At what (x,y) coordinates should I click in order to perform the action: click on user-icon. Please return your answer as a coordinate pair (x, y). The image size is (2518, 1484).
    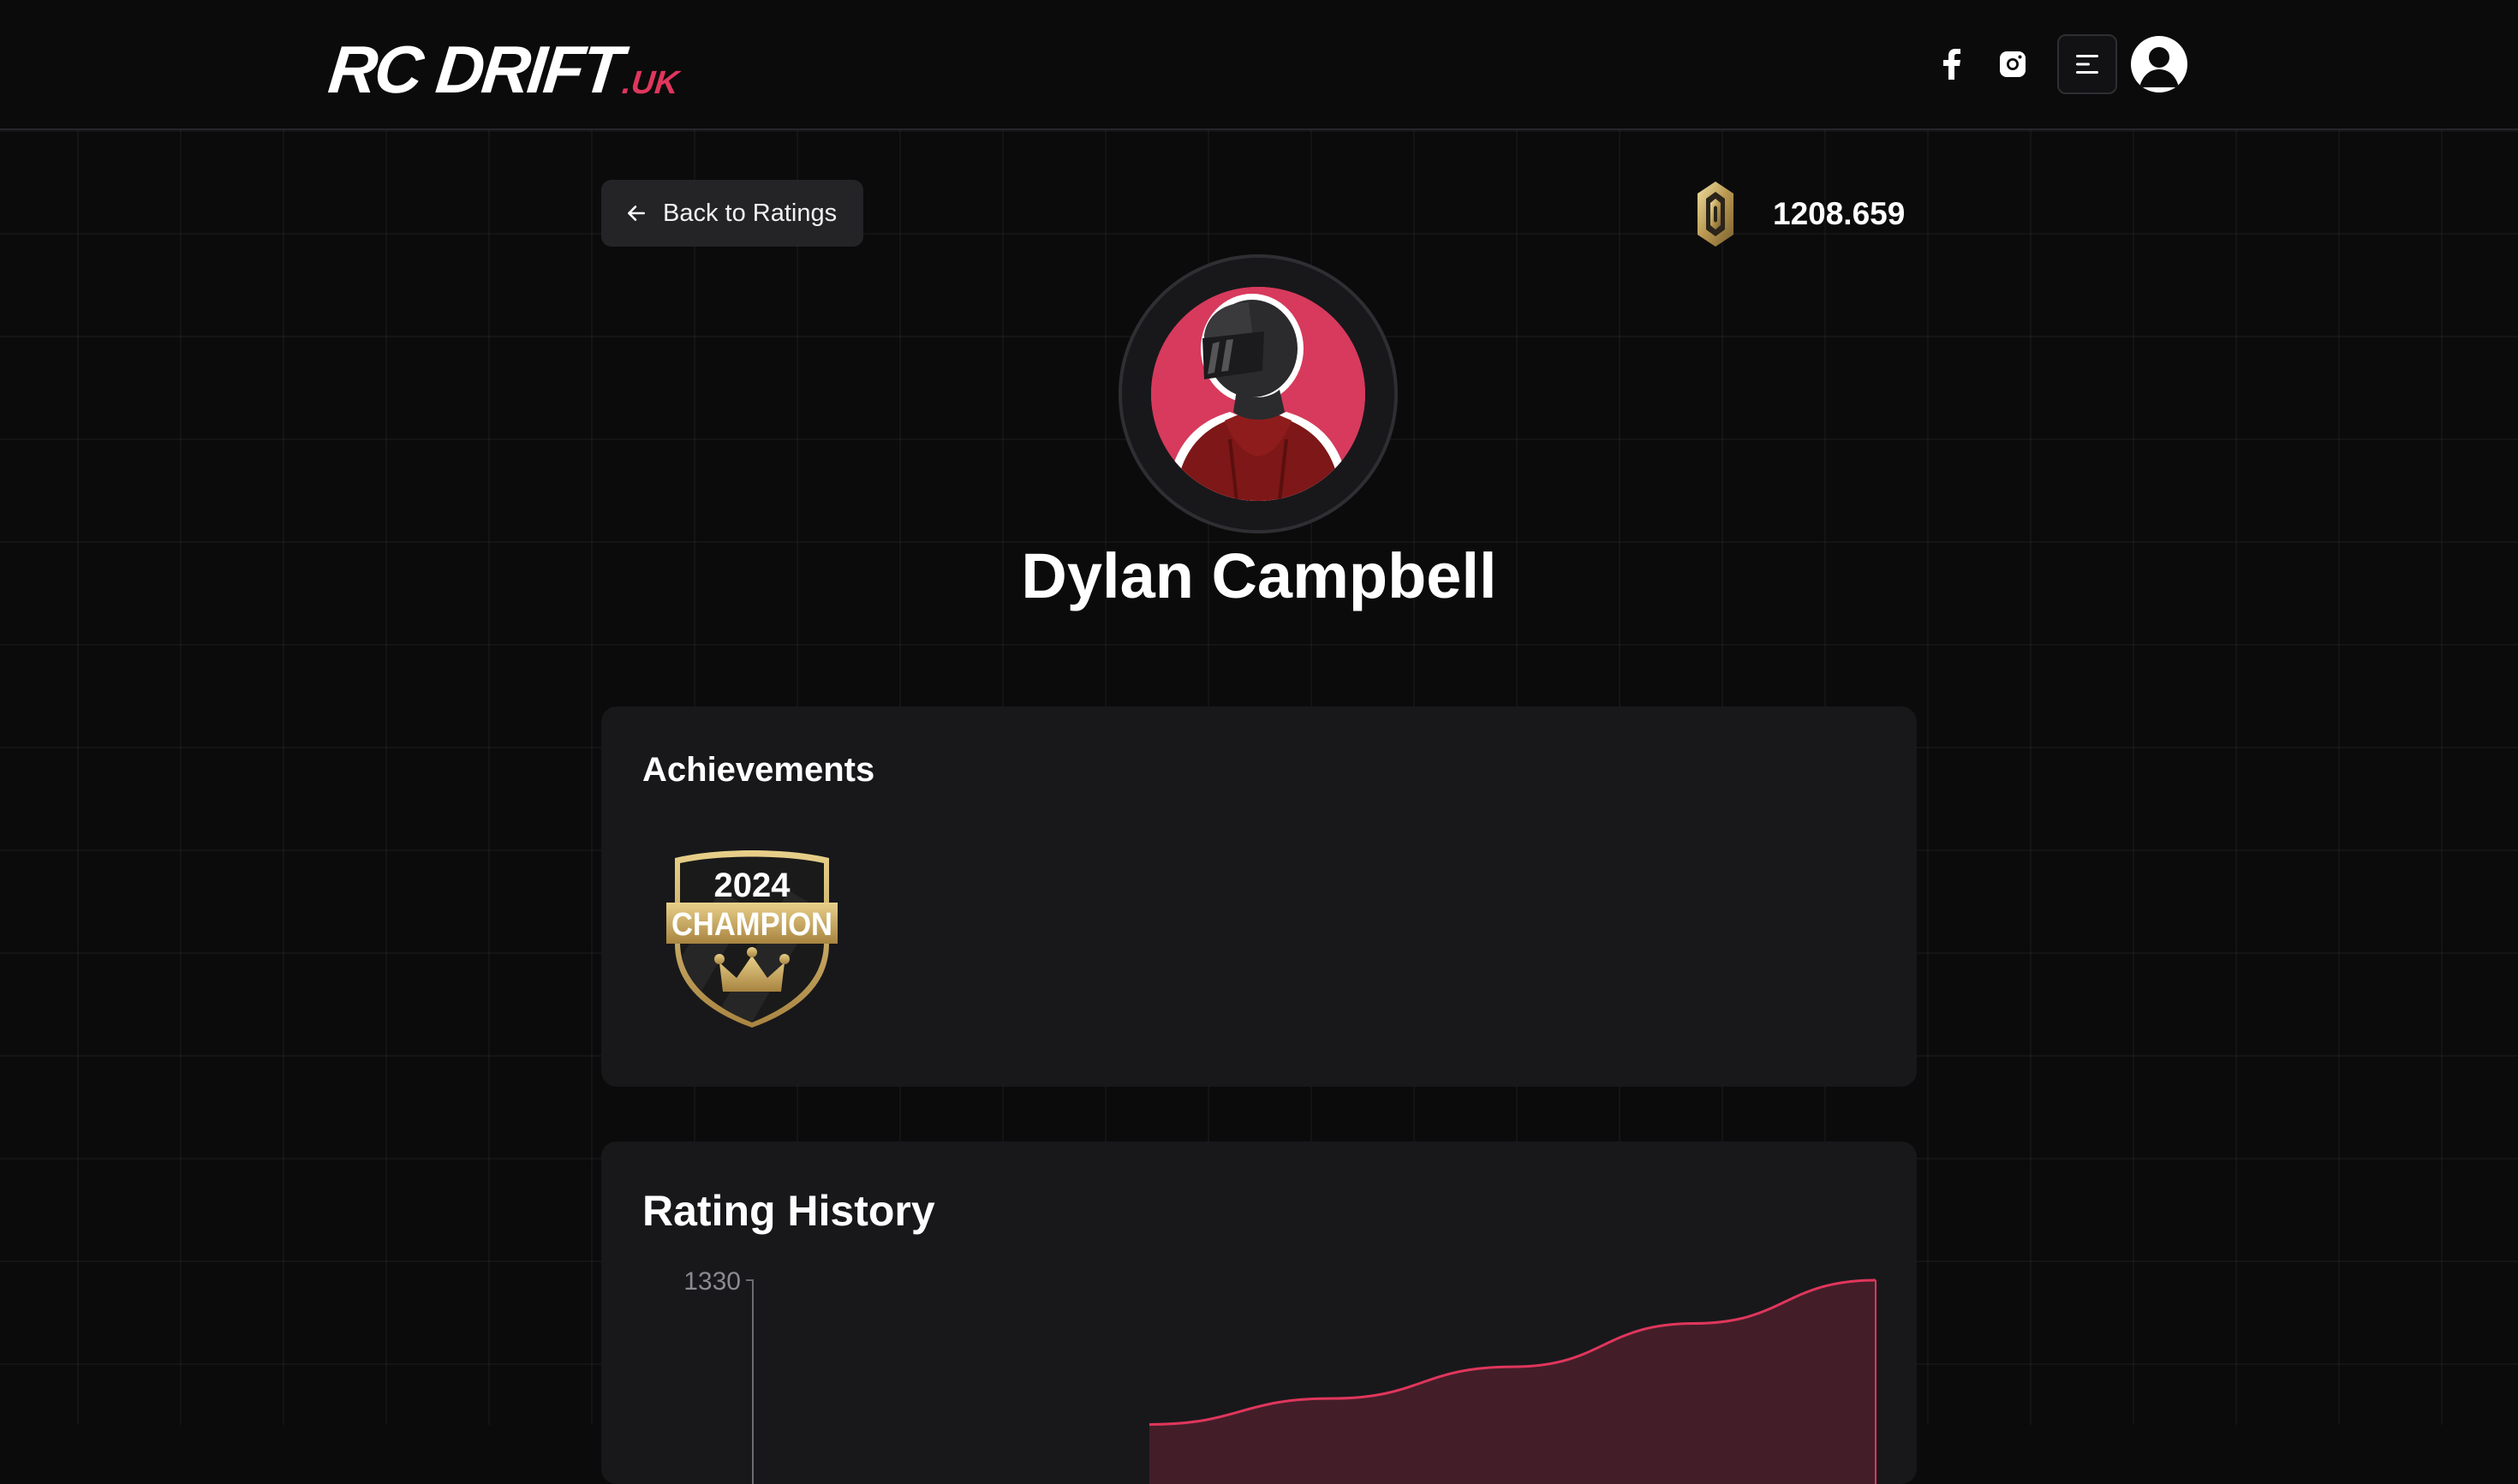
    Looking at the image, I should click on (2159, 67).